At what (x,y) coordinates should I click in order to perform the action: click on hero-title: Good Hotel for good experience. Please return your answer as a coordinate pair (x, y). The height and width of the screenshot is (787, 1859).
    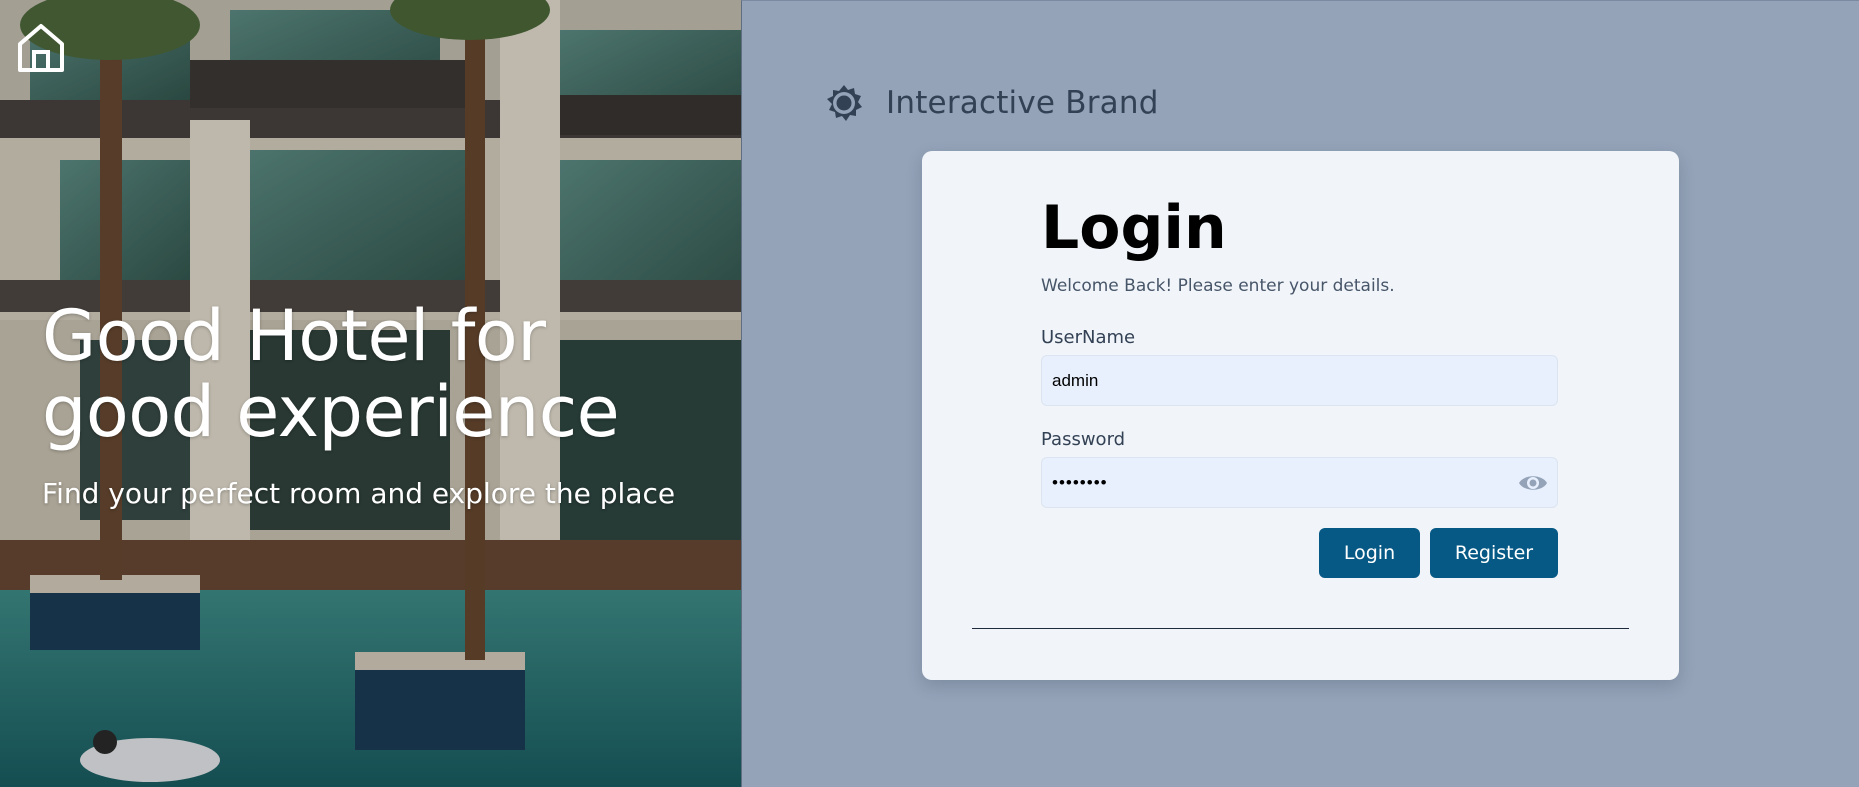
    Looking at the image, I should click on (382, 374).